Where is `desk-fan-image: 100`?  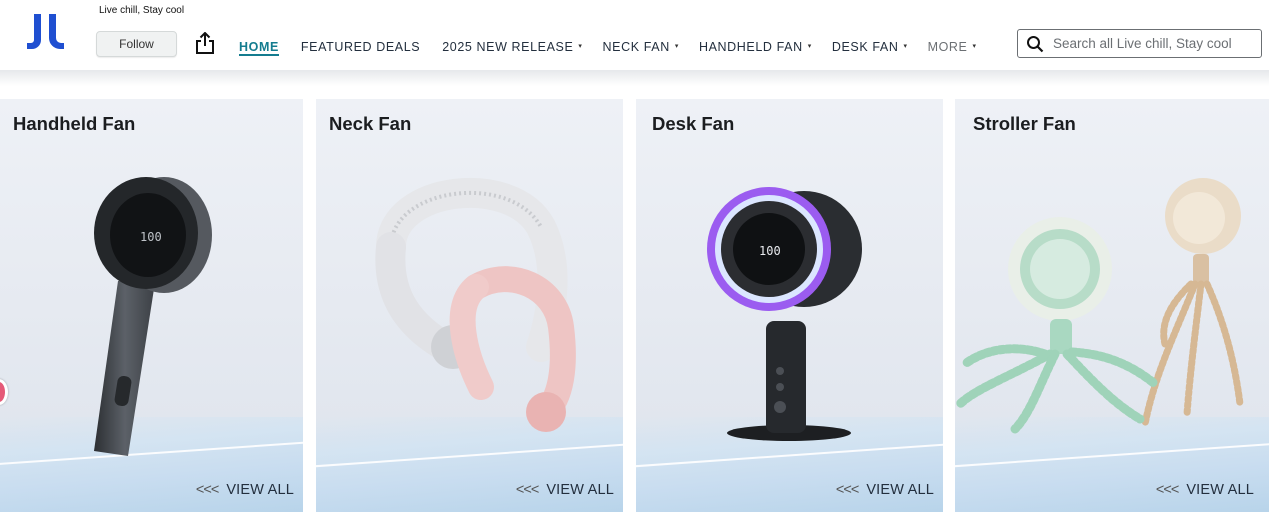
desk-fan-image: 100 is located at coordinates (784, 314).